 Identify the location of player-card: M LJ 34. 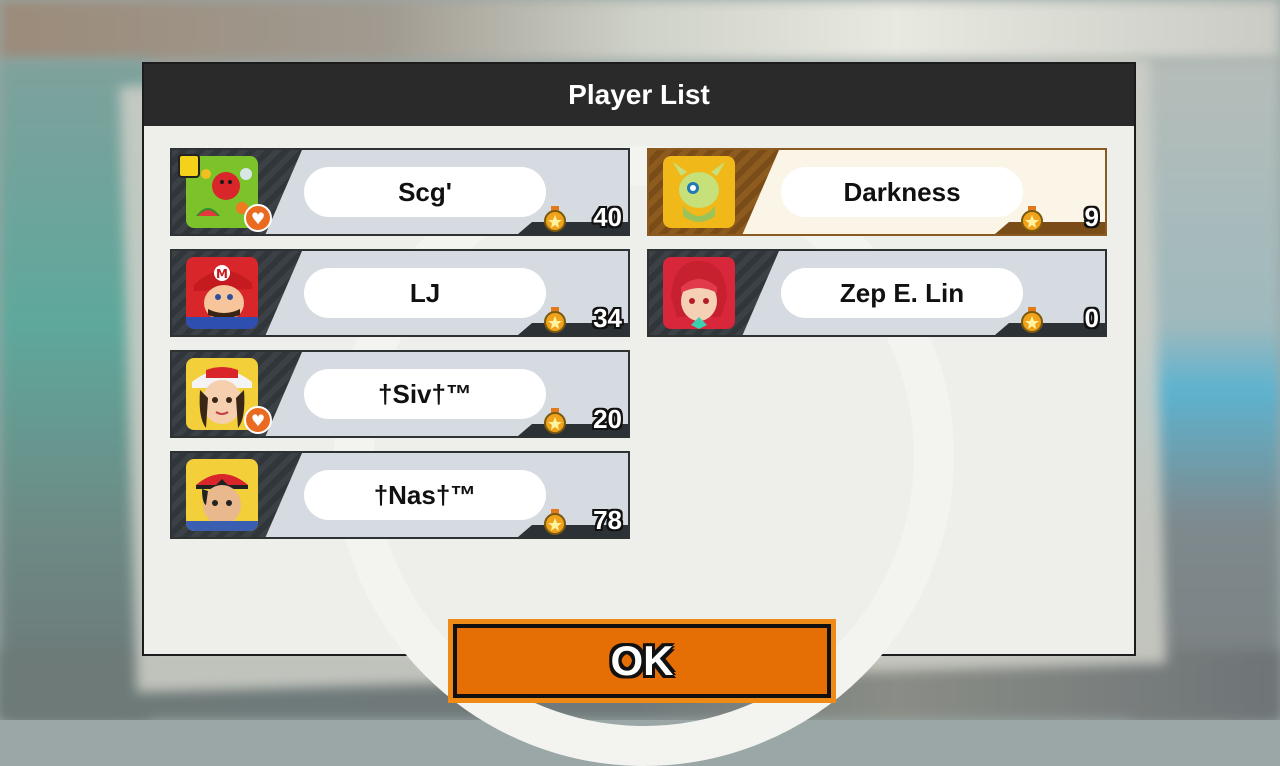
(400, 293).